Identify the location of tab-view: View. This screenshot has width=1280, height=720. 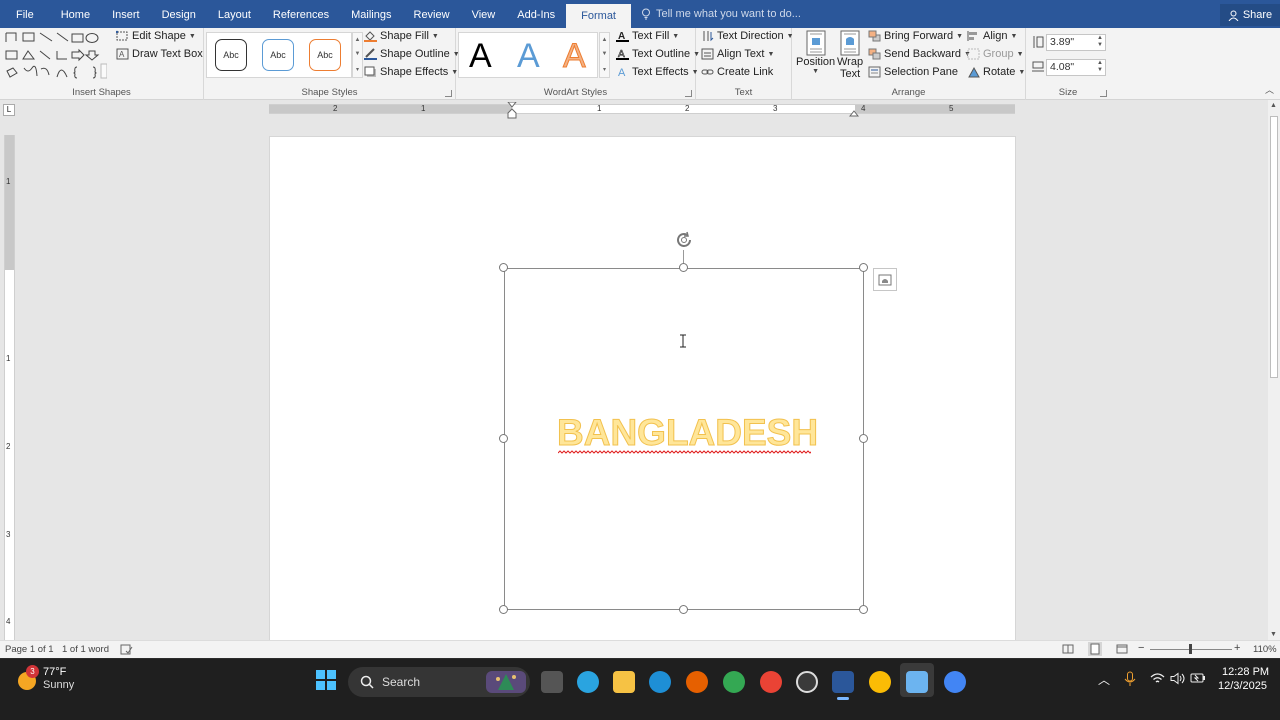
(484, 14).